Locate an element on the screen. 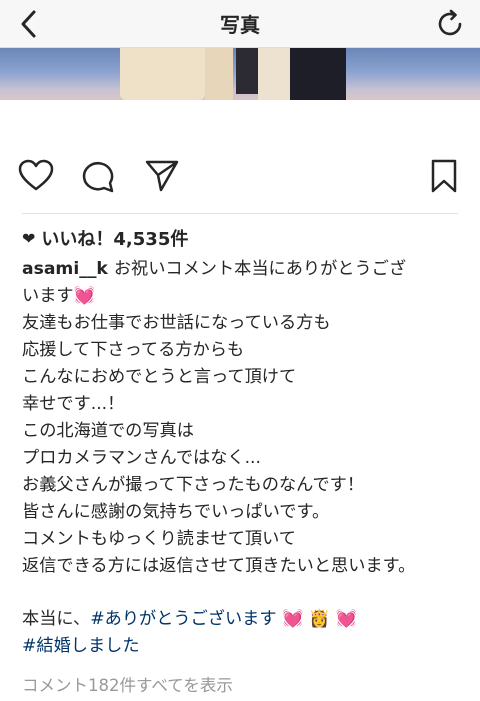 The image size is (480, 701). like-button is located at coordinates (36, 176).